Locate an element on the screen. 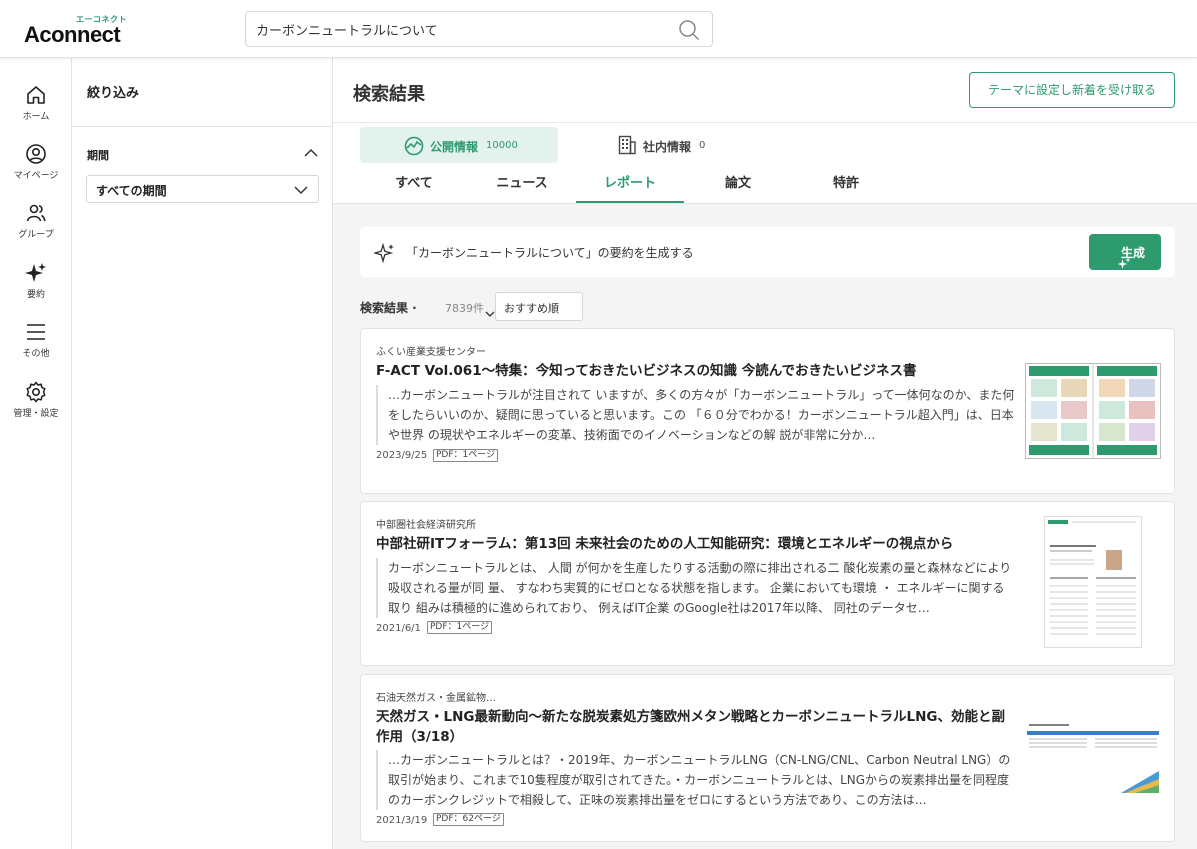  search-box is located at coordinates (479, 29).